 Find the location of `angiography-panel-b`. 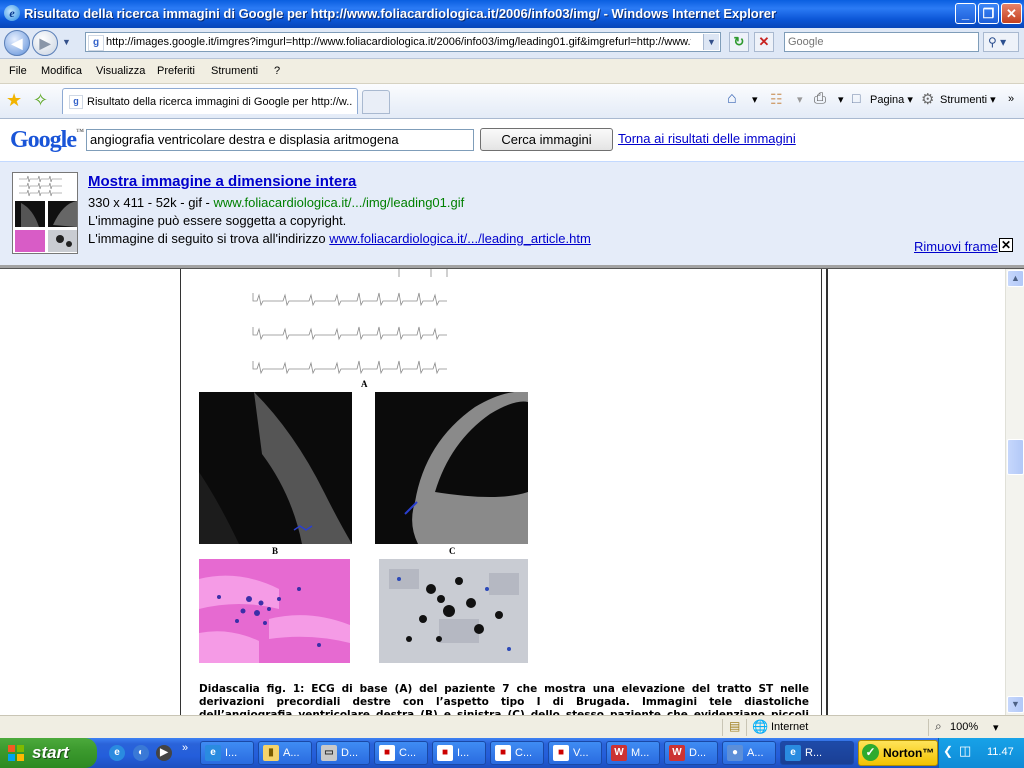

angiography-panel-b is located at coordinates (275, 468).